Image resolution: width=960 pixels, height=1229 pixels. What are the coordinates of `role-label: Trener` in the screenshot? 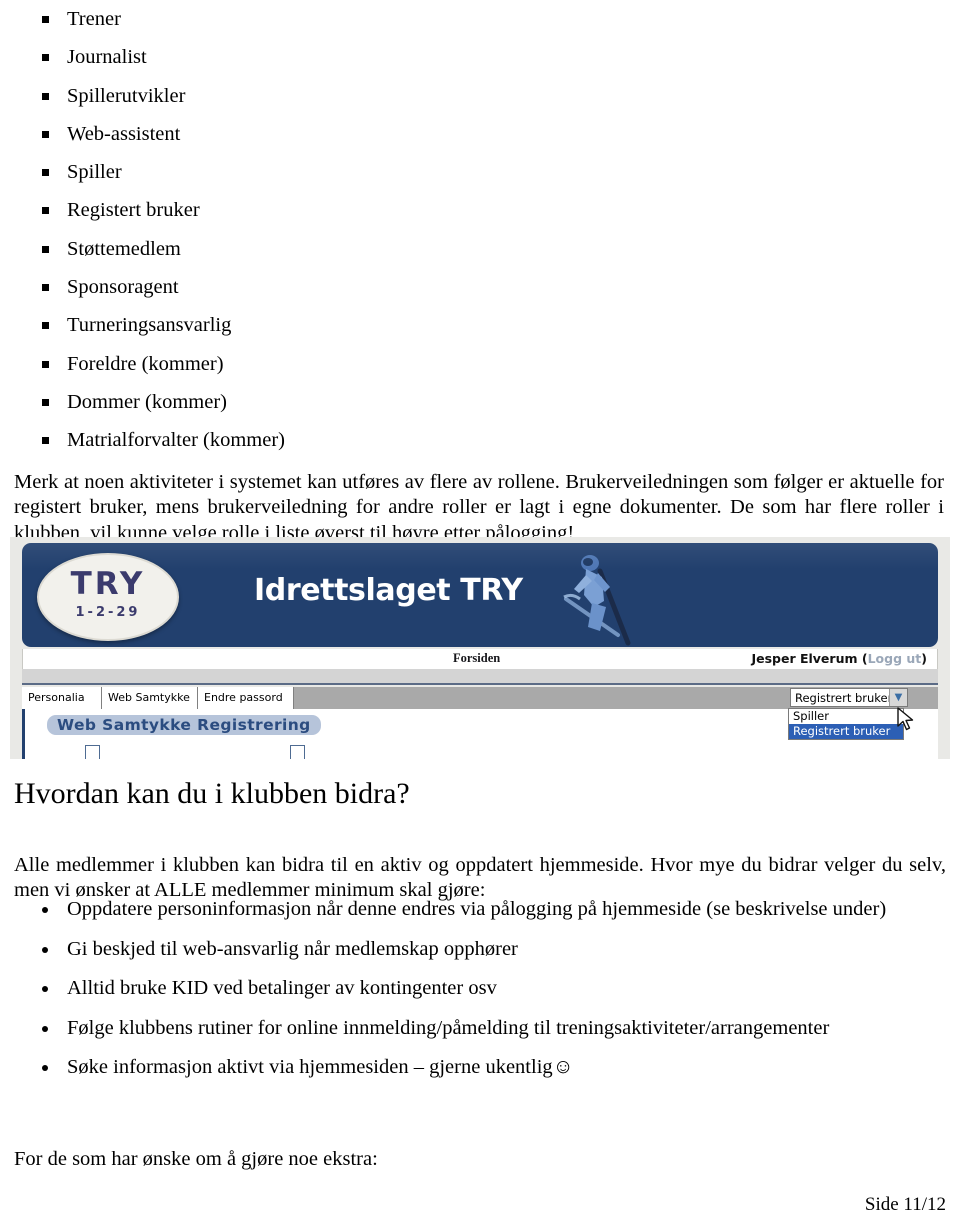 It's located at (94, 19).